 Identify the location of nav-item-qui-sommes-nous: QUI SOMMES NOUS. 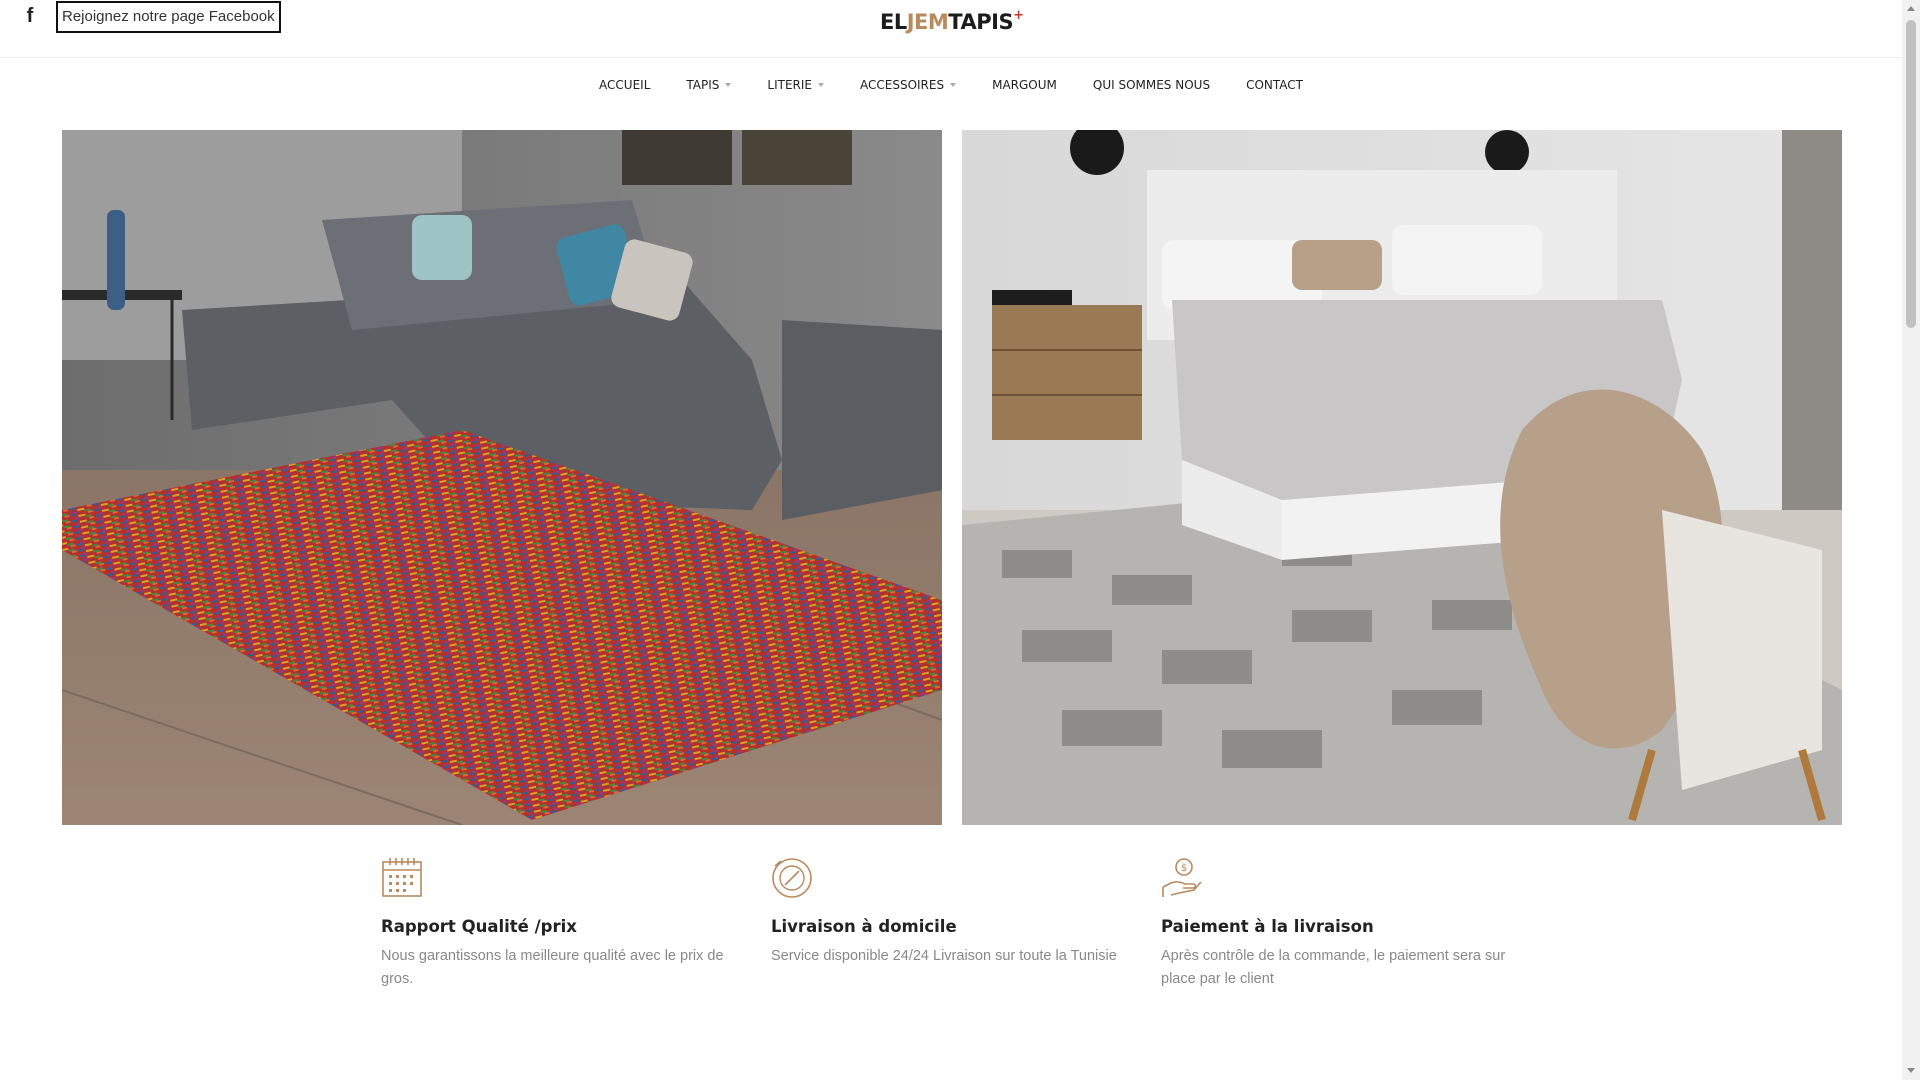
(1151, 85).